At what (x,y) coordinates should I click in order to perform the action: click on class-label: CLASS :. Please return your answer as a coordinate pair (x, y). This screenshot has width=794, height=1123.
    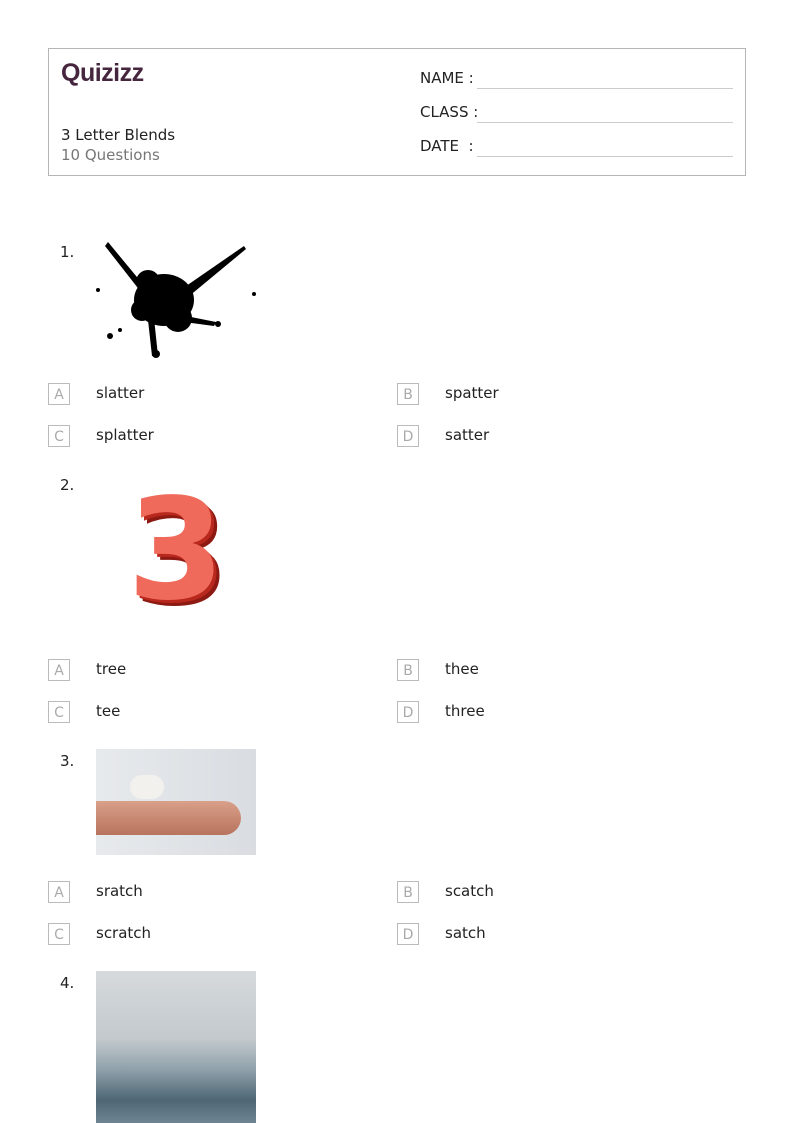
    Looking at the image, I should click on (449, 112).